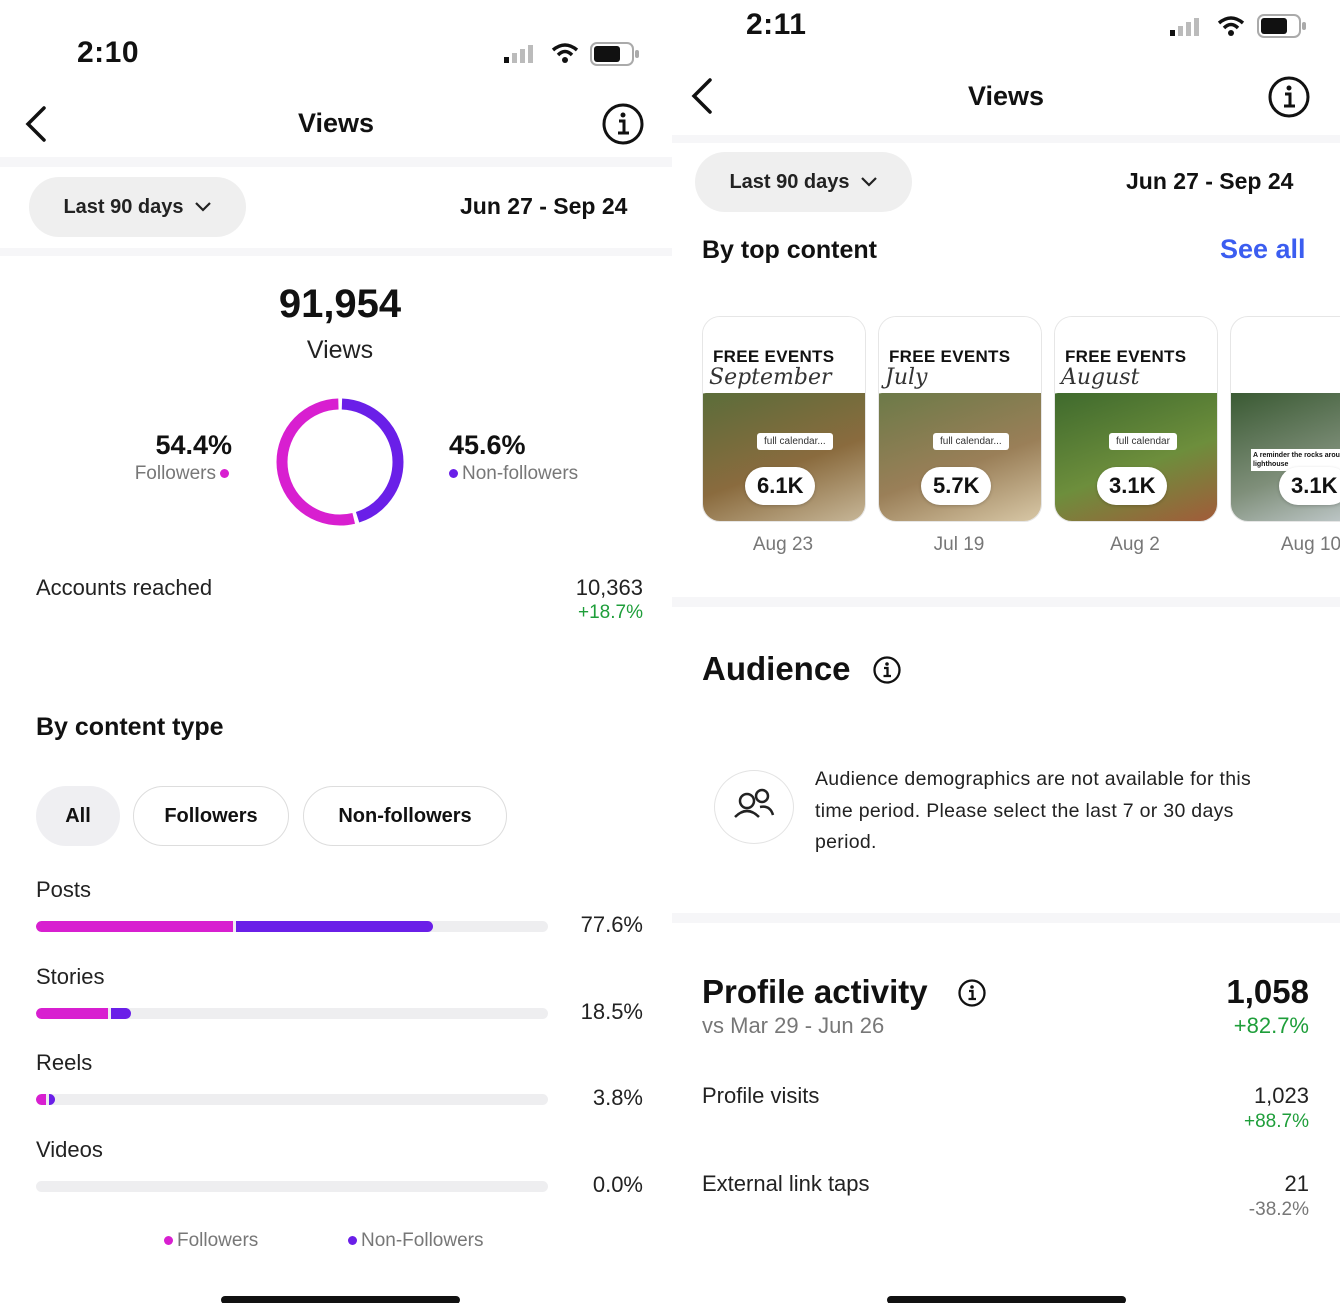  What do you see at coordinates (218, 1240) in the screenshot?
I see `legend-followers-label: Followers` at bounding box center [218, 1240].